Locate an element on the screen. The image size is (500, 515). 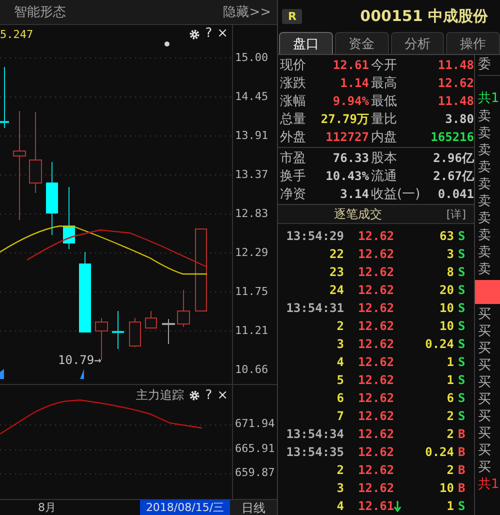
quote-value: 0.041 is located at coordinates (455, 194).